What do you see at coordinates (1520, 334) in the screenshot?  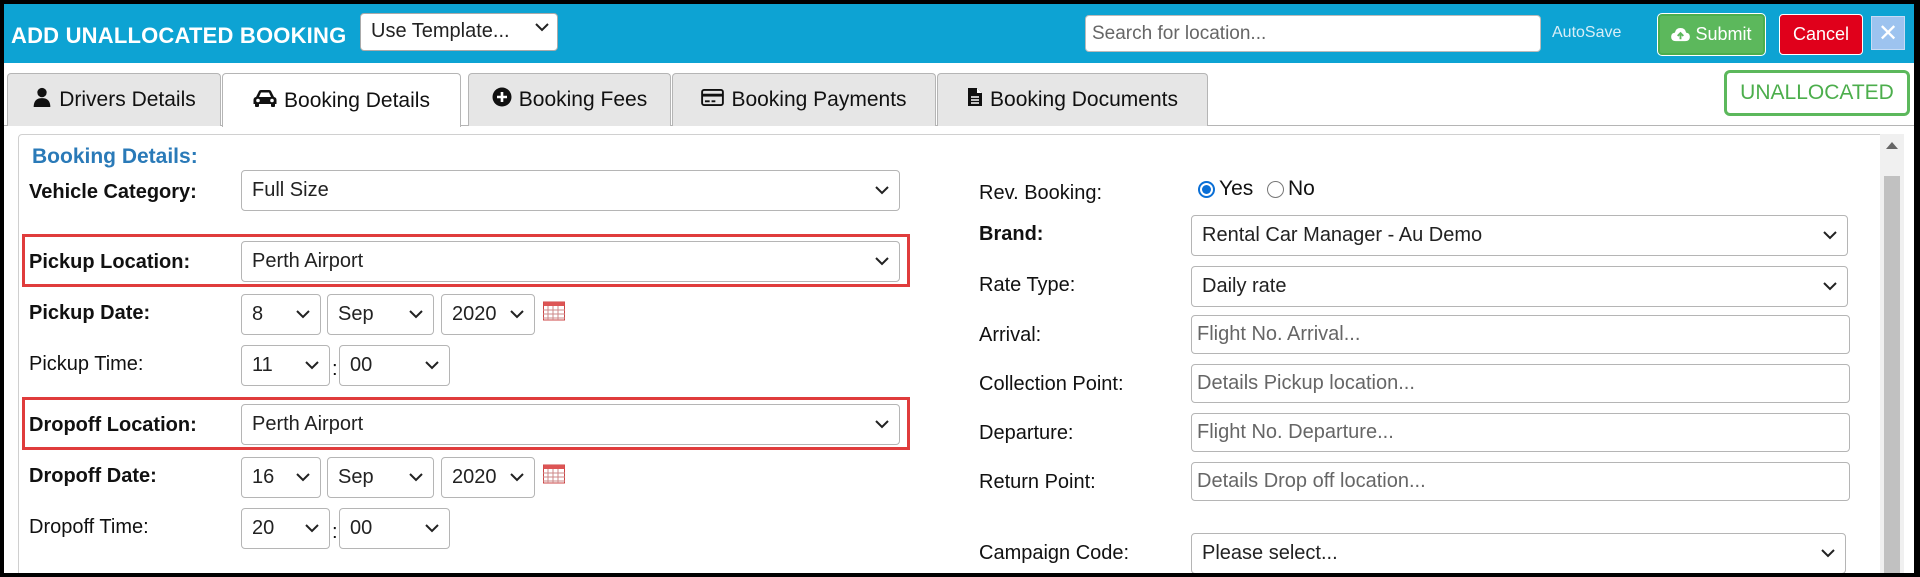 I see `arrival-input` at bounding box center [1520, 334].